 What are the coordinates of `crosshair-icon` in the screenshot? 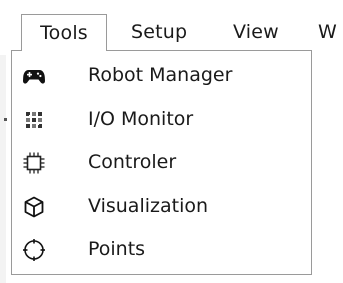 It's located at (34, 250).